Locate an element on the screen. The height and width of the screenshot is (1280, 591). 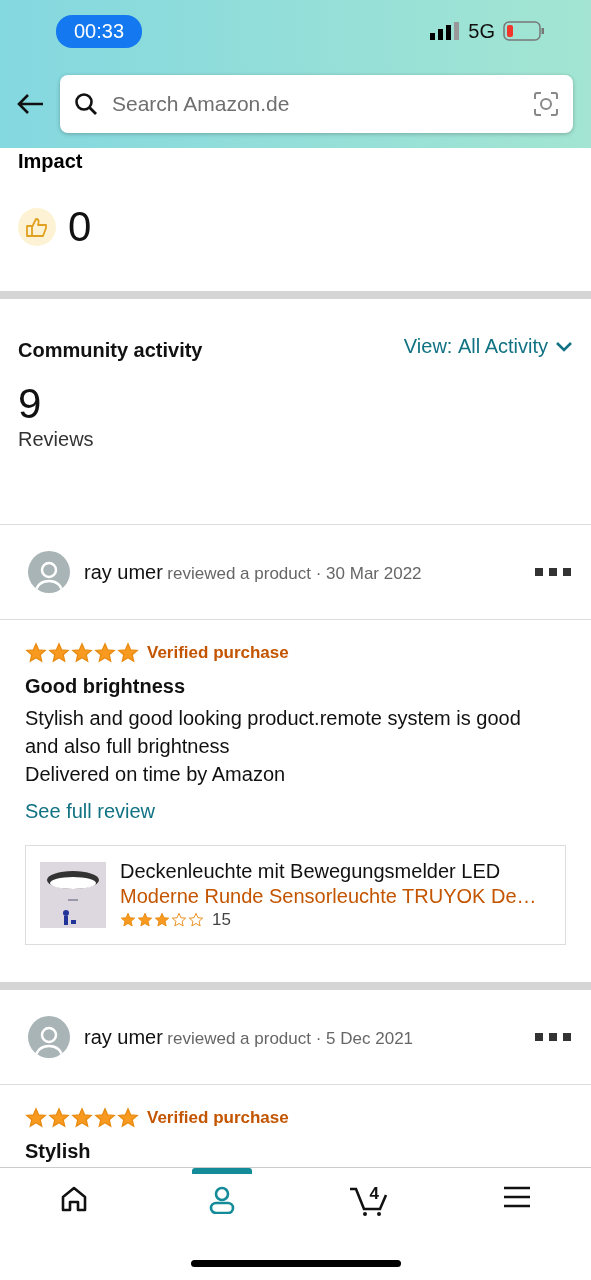
thumbs-up-icon is located at coordinates (37, 227).